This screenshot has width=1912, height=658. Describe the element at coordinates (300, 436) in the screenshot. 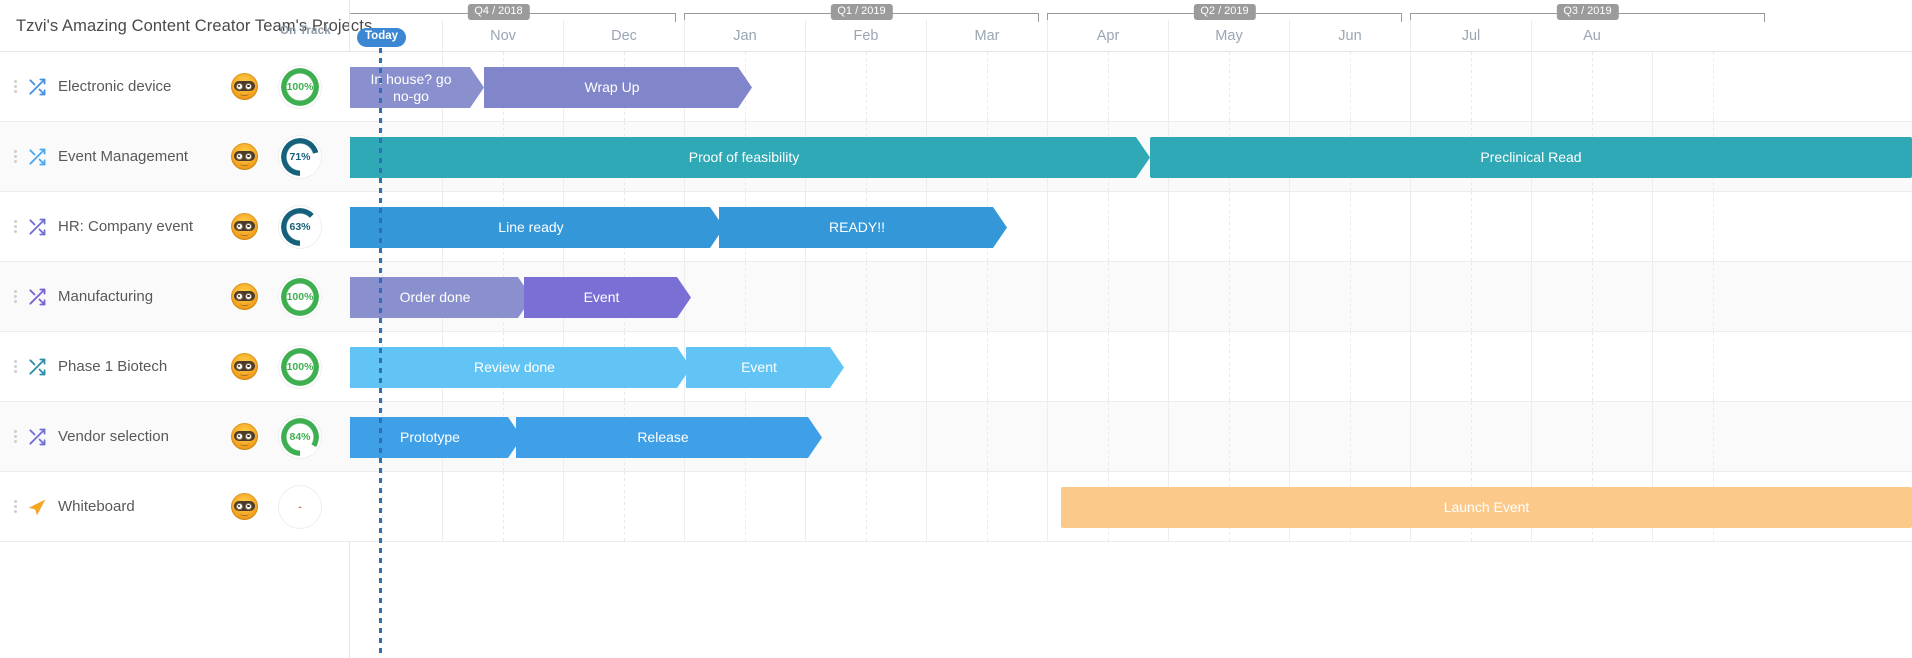

I see `progress-ring: 84%` at that location.